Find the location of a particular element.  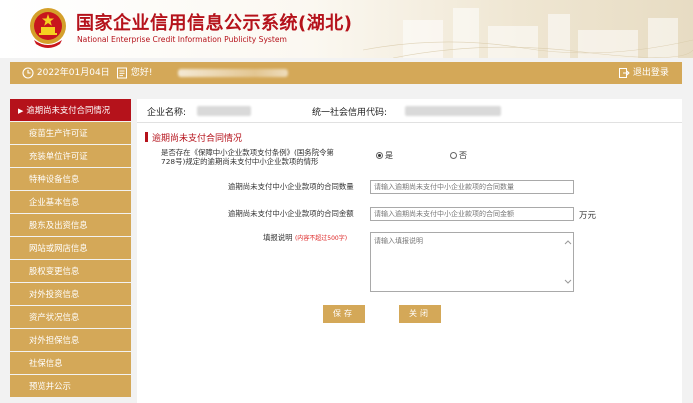

question-line-1: 是否存在《保障中小企业款项支付条例》(国务院令第 is located at coordinates (247, 152).